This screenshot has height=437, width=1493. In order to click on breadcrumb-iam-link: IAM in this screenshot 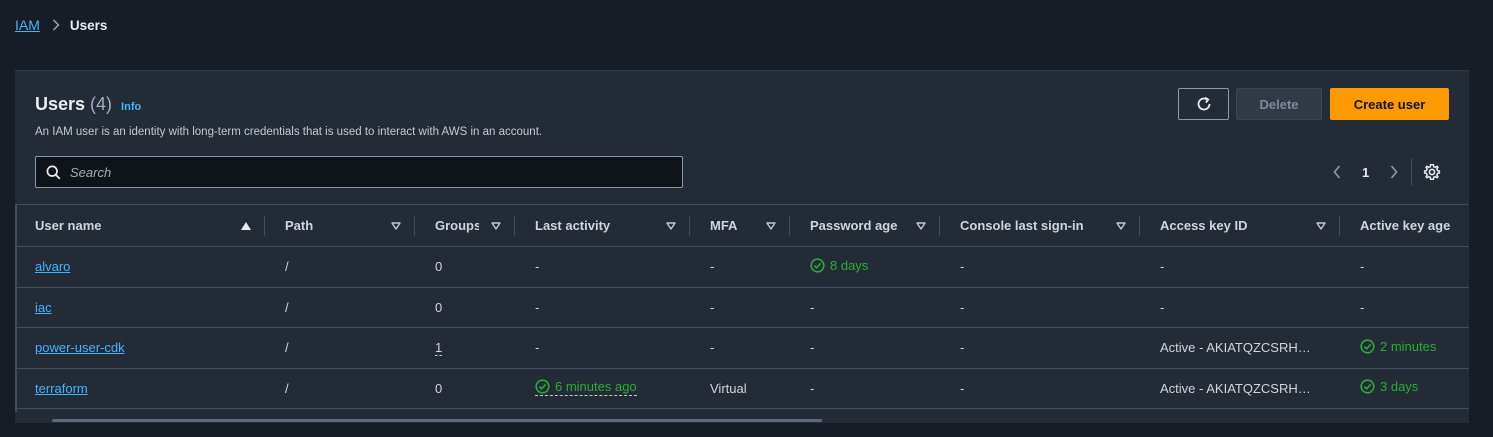, I will do `click(27, 25)`.